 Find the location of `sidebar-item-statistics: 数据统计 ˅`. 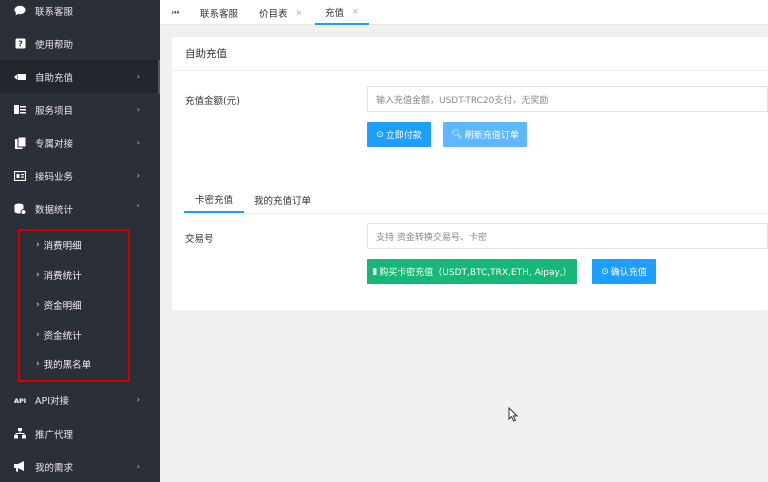

sidebar-item-statistics: 数据统计 ˅ is located at coordinates (80, 208).